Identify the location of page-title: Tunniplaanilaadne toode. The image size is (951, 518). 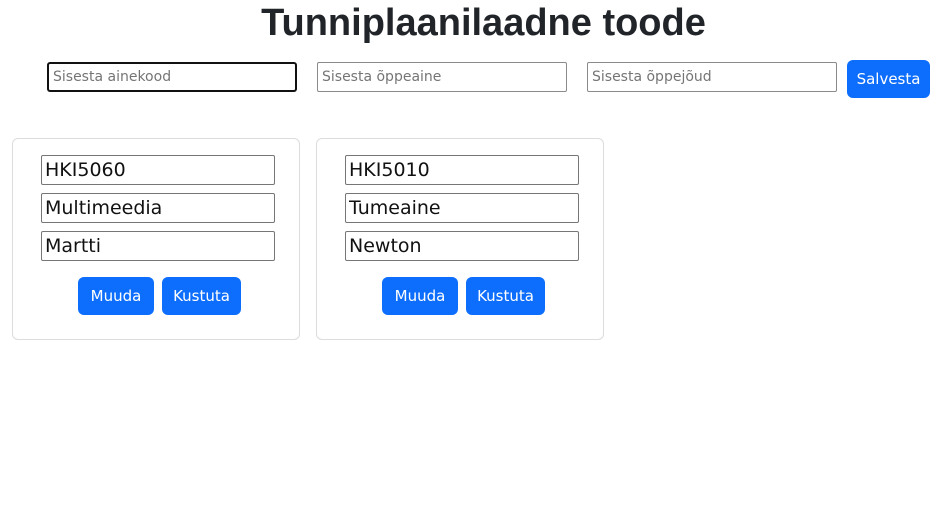
(483, 23).